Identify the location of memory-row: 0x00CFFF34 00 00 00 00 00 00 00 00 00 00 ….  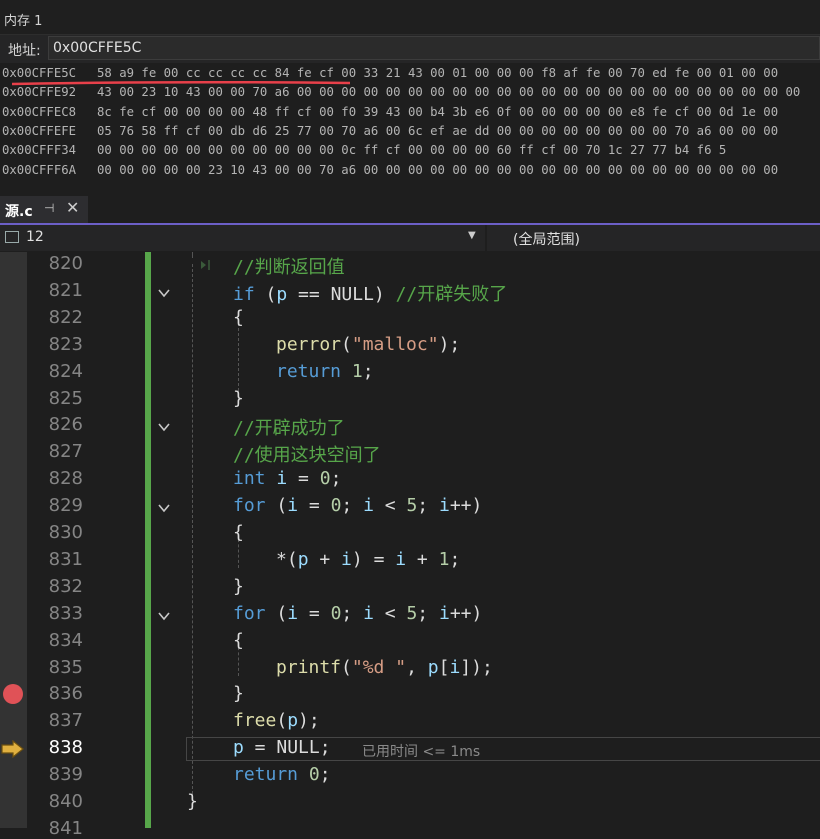
(364, 153).